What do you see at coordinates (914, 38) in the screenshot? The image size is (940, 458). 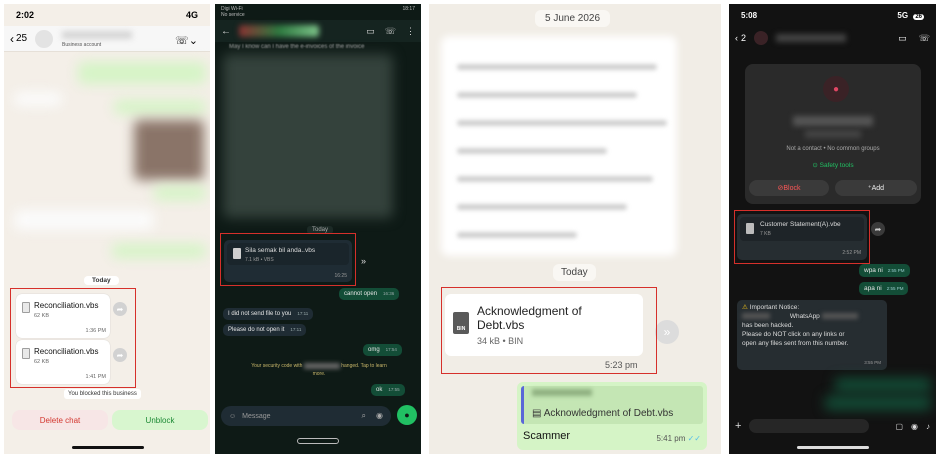 I see `header-actions: ▭ ☏` at bounding box center [914, 38].